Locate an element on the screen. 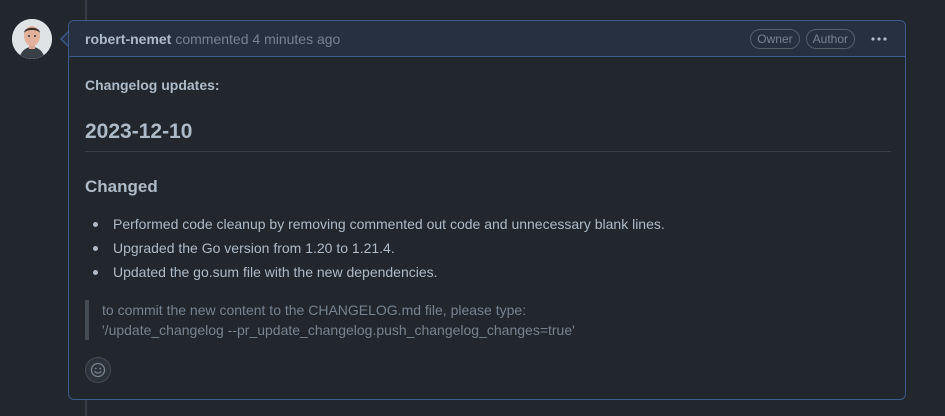 The image size is (945, 416). kebab-horizontal-icon is located at coordinates (879, 39).